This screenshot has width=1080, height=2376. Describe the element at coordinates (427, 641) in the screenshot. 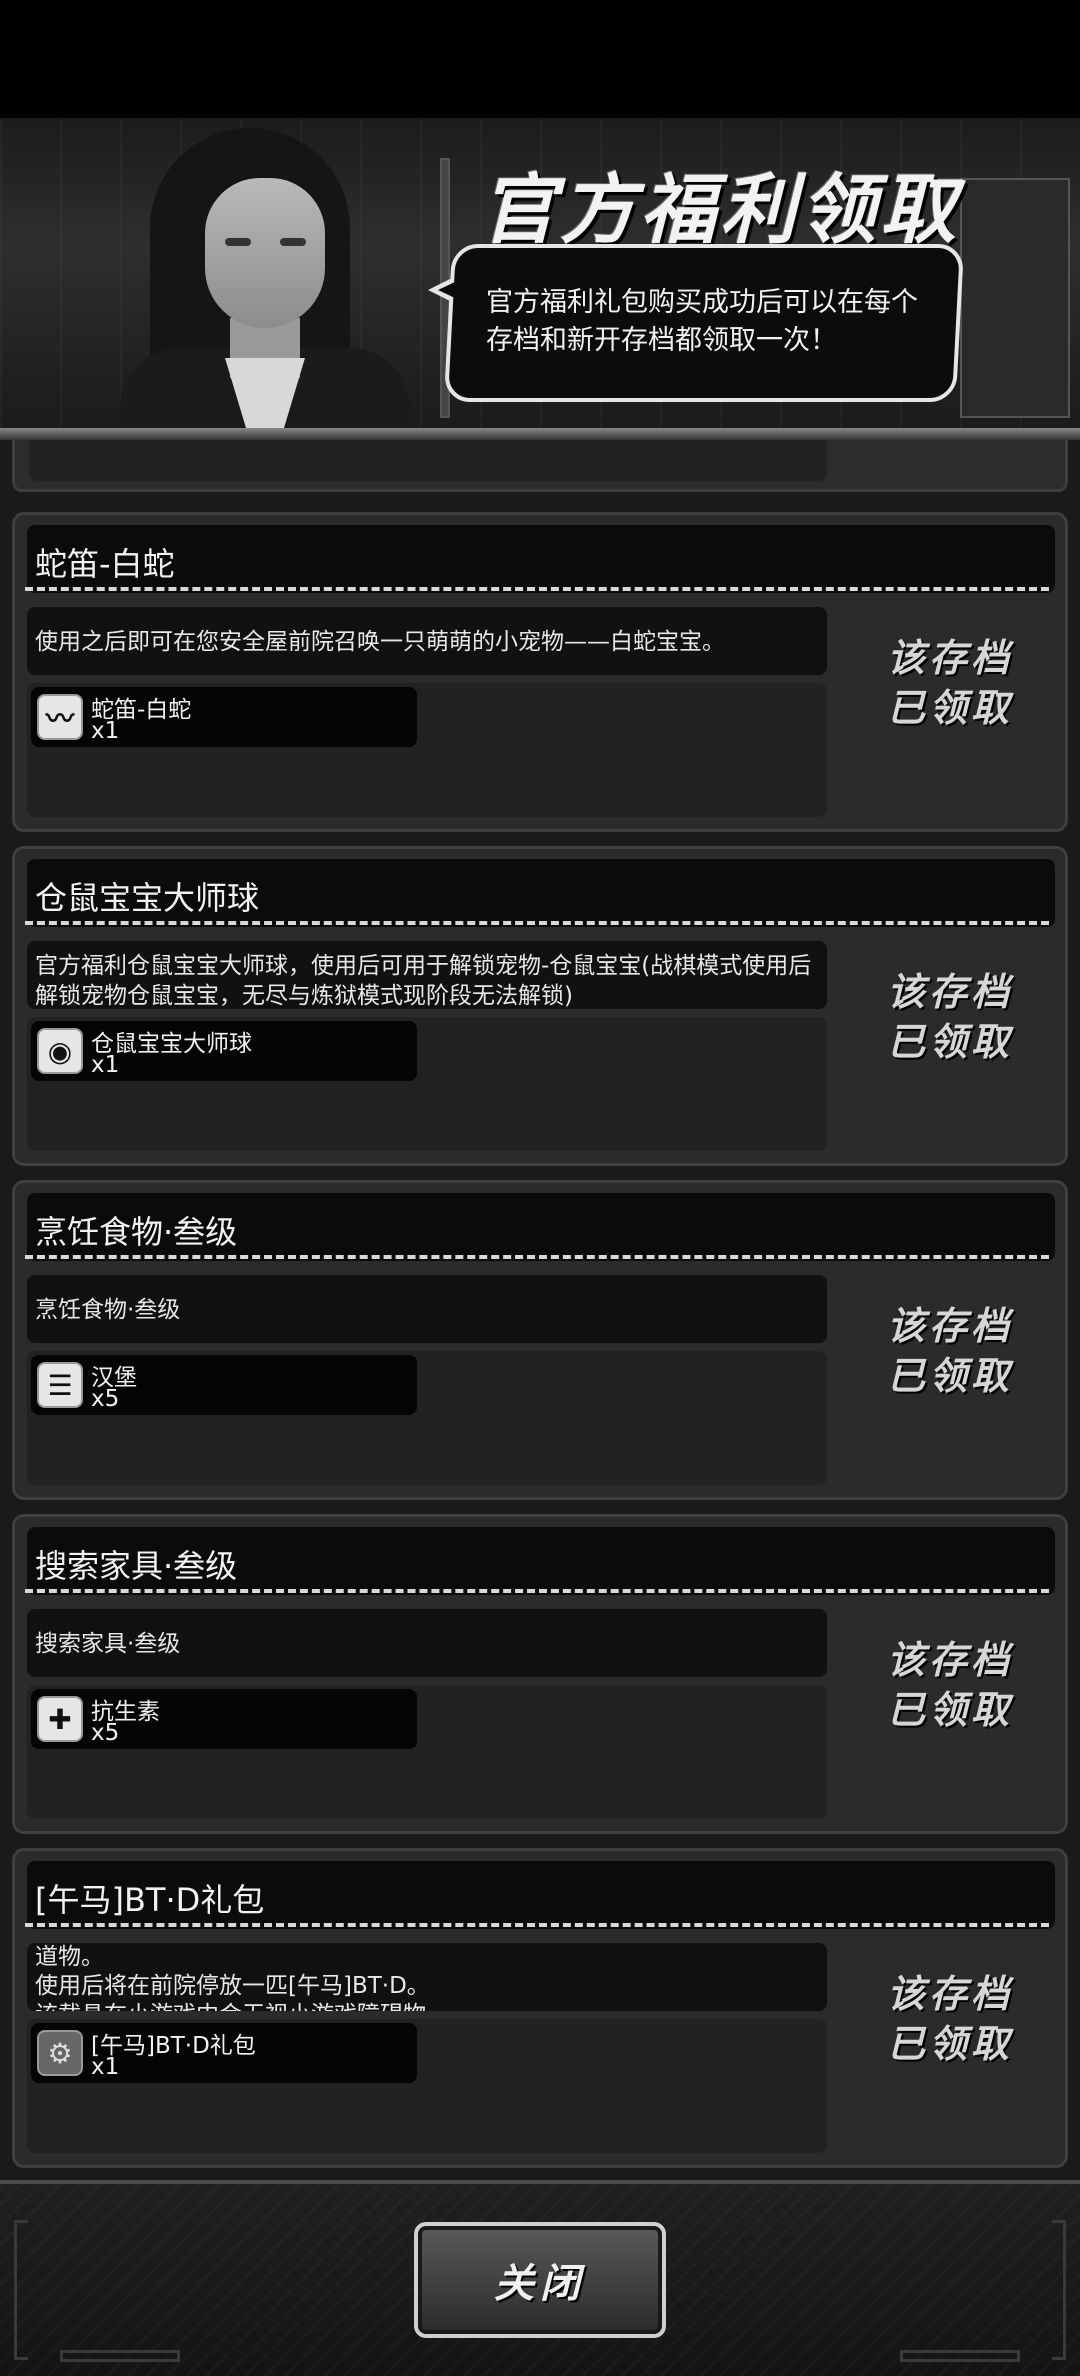

I see `card-description: 使用之后即可在您安全屋前院召唤一只萌萌的小宠物——白蛇宝宝。` at that location.